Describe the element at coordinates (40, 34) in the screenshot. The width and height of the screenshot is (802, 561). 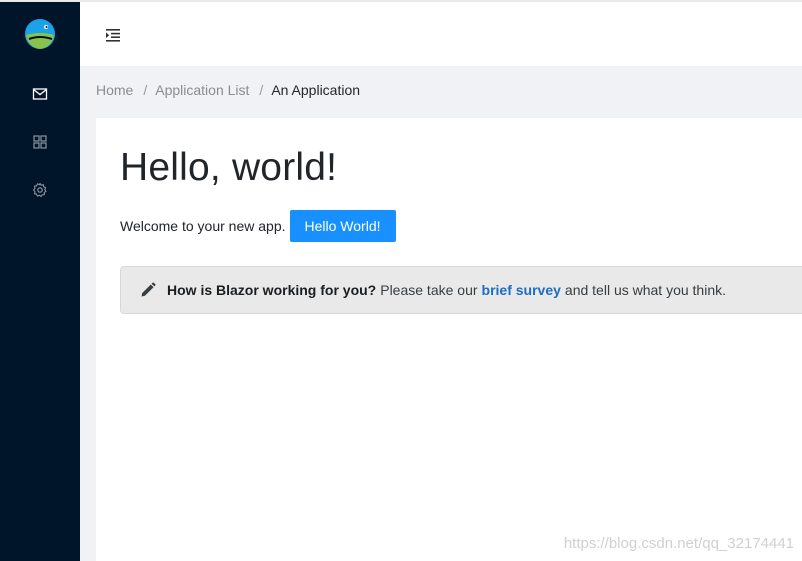
I see `fish-logo-icon` at that location.